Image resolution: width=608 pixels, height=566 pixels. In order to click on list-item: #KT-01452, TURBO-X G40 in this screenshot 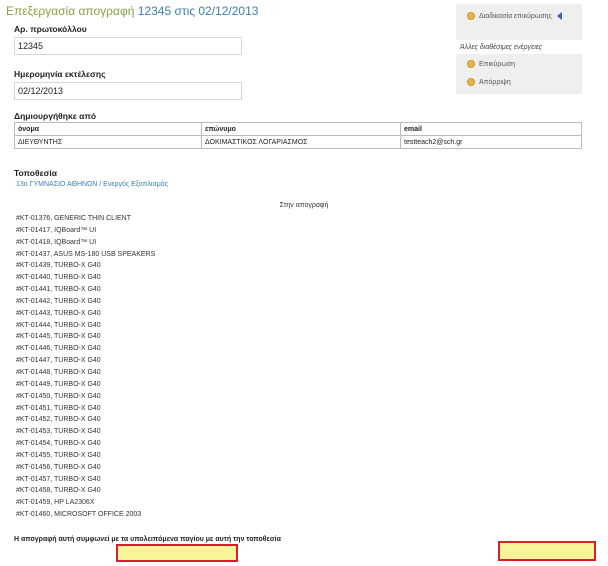, I will do `click(58, 420)`.